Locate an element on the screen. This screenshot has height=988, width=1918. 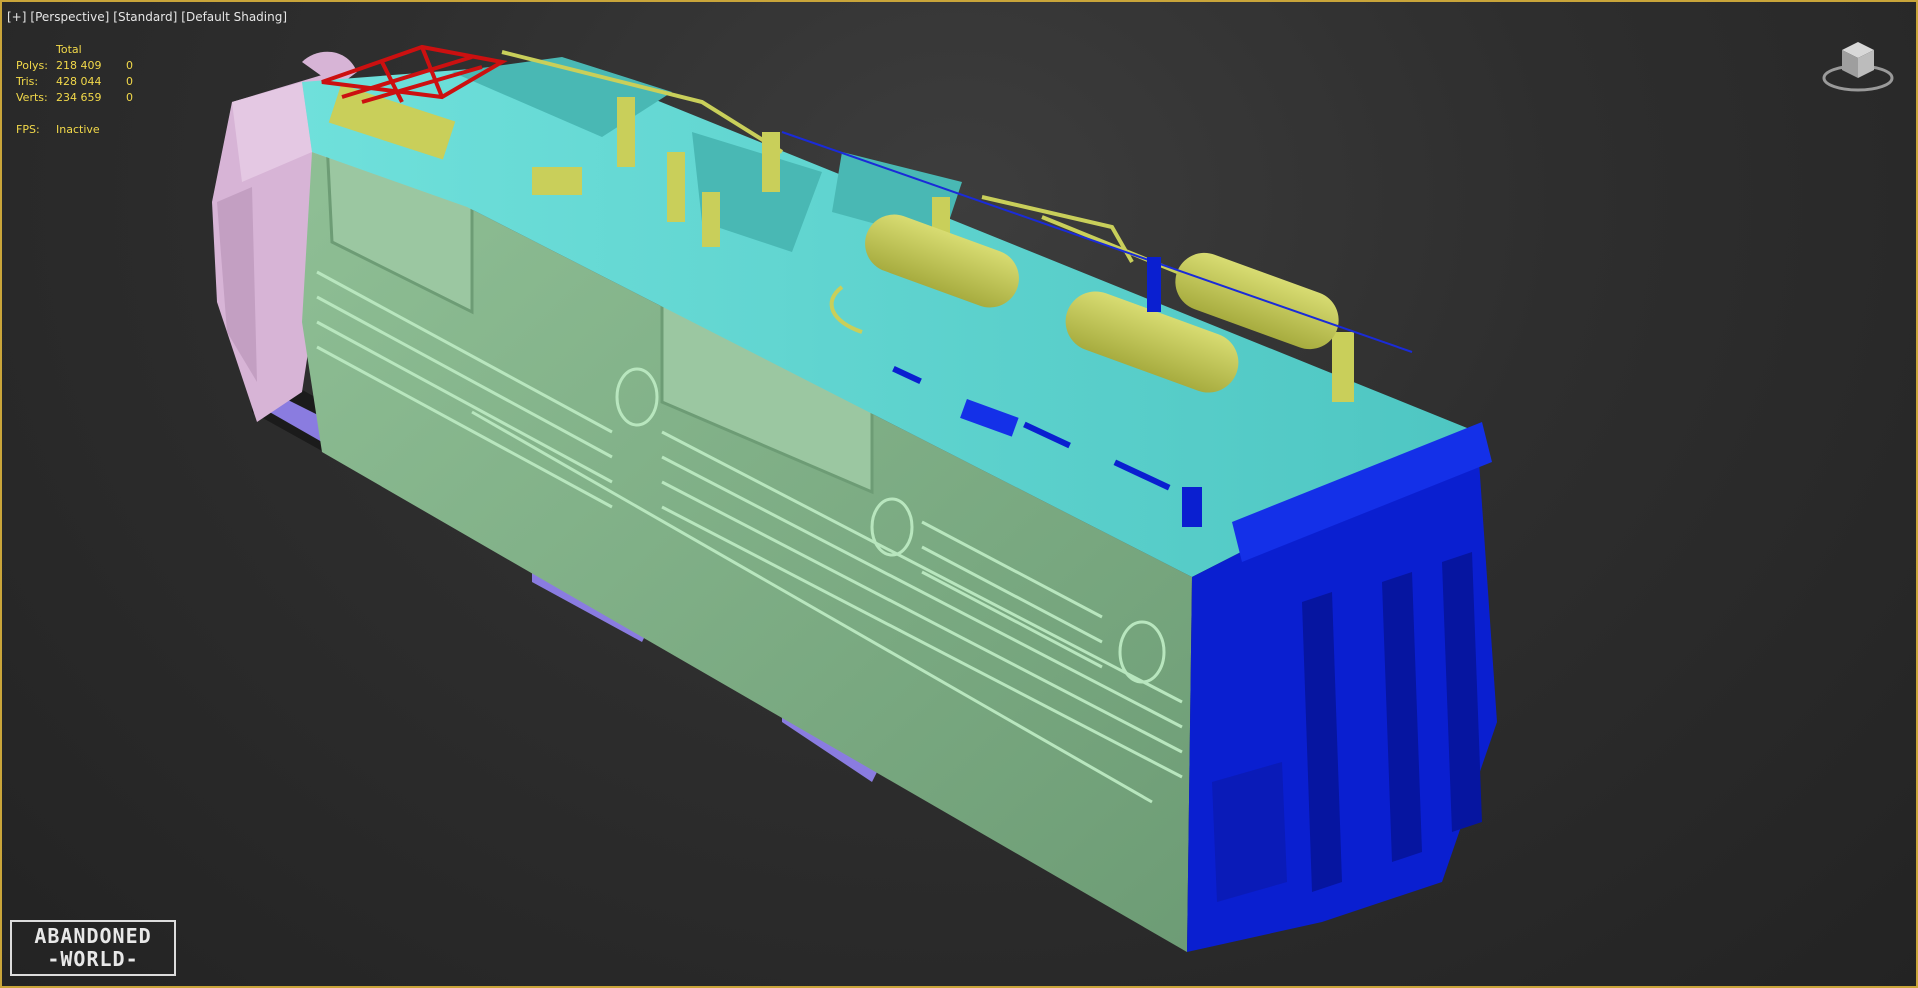
viewcube-icon is located at coordinates (1860, 66).